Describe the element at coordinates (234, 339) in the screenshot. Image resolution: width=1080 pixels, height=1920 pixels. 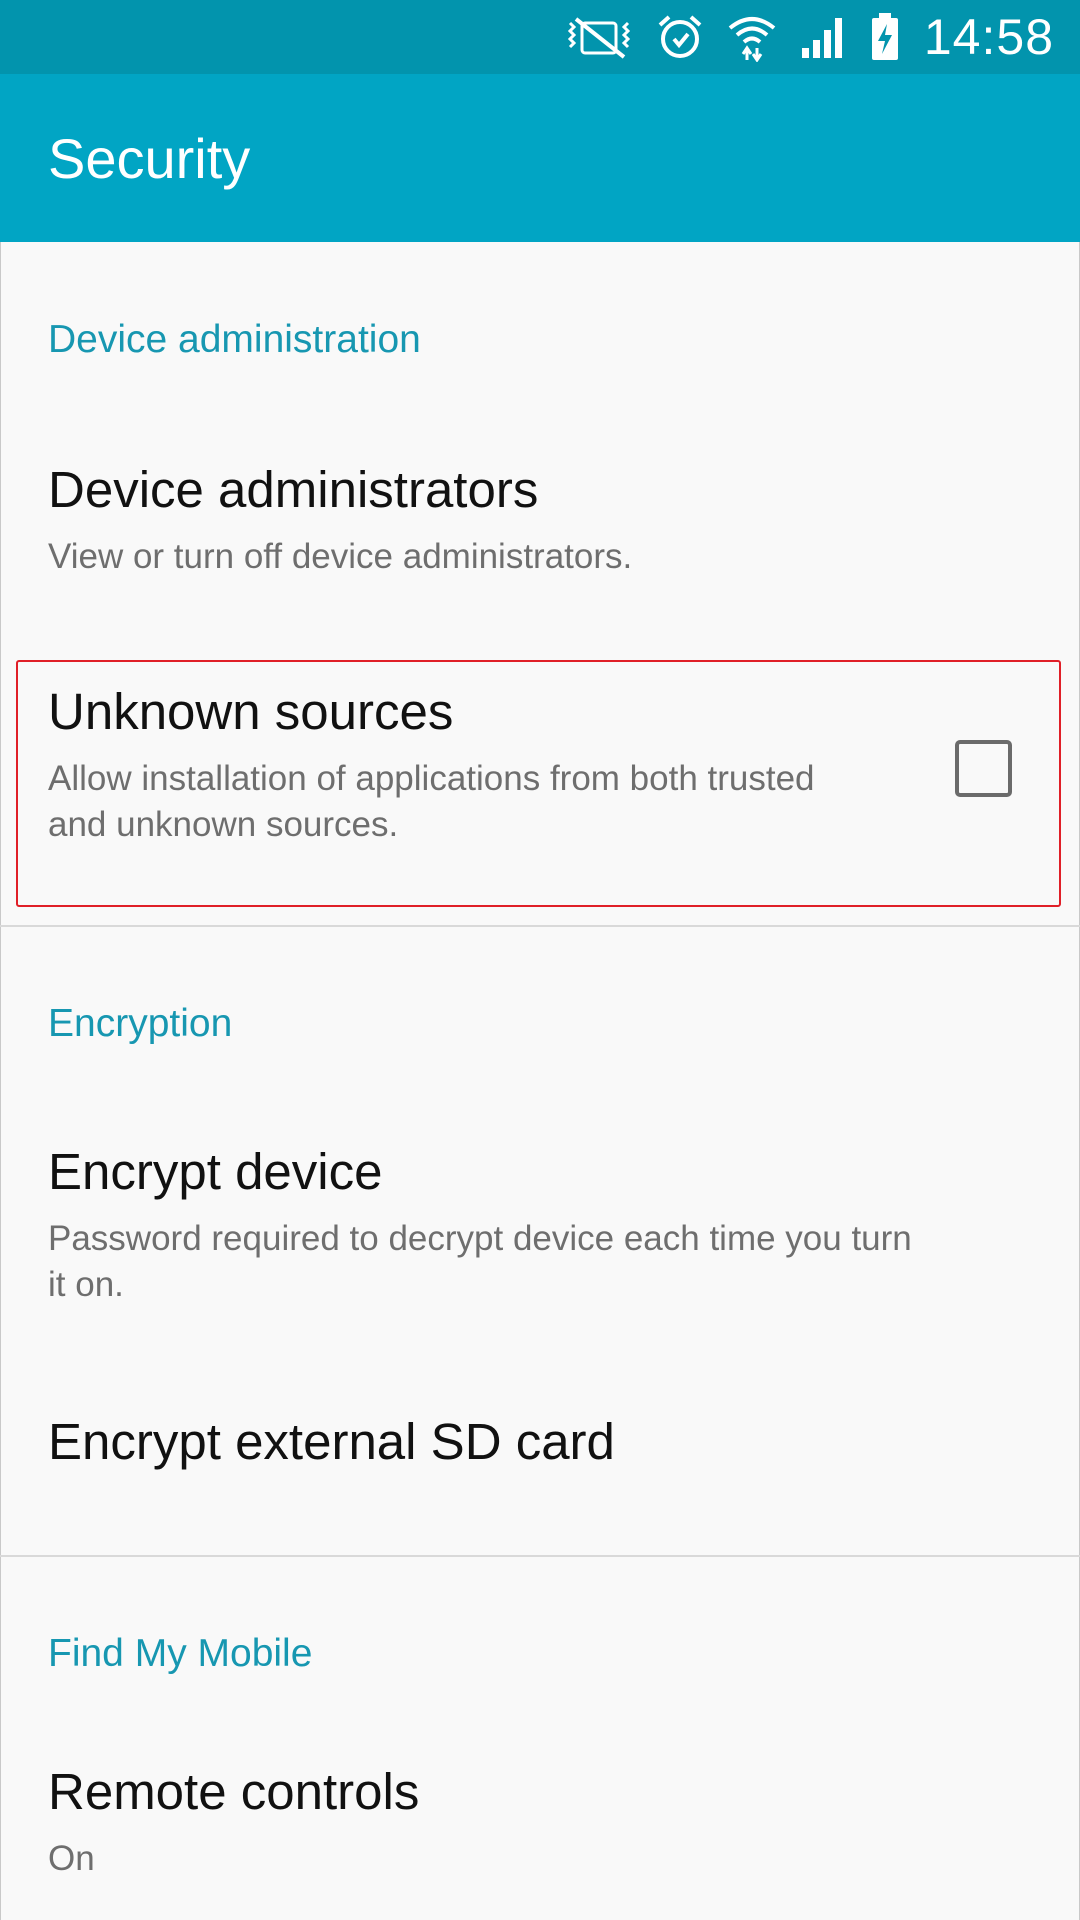
I see `section-header-device-administration: Device administration` at that location.